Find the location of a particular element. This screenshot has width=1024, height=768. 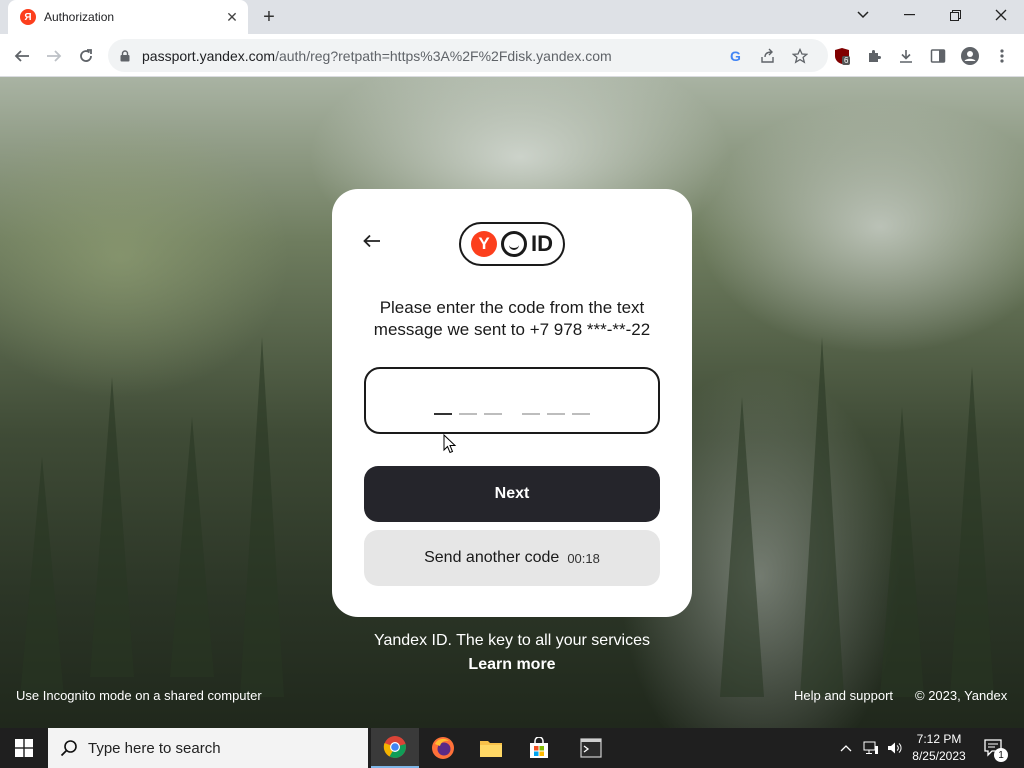

terminal-taskbar-icon is located at coordinates (591, 748).